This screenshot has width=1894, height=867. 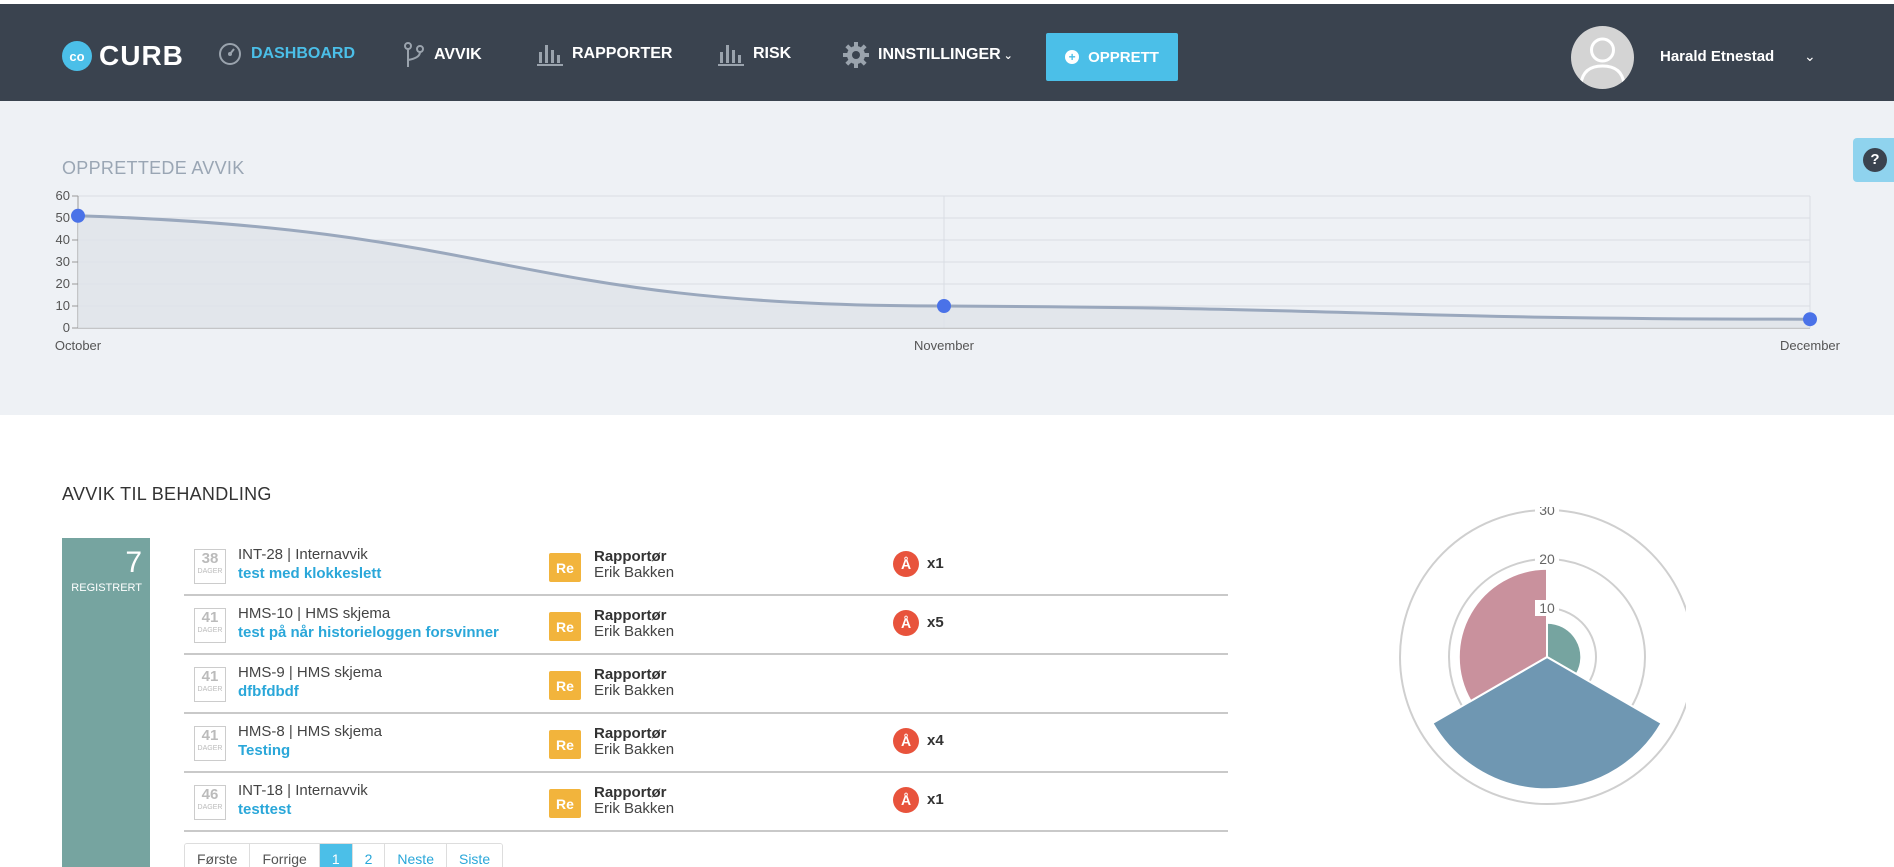 I want to click on nav-avvik: AVVIK, so click(x=442, y=55).